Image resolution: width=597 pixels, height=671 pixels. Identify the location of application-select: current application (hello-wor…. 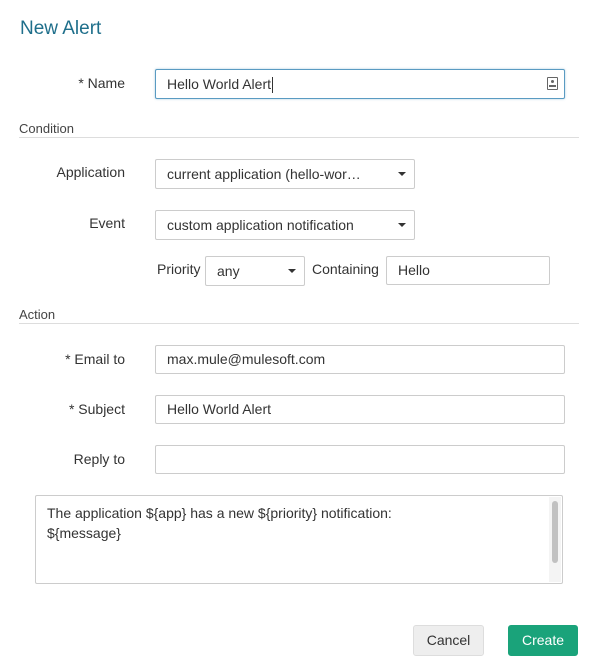
(285, 174).